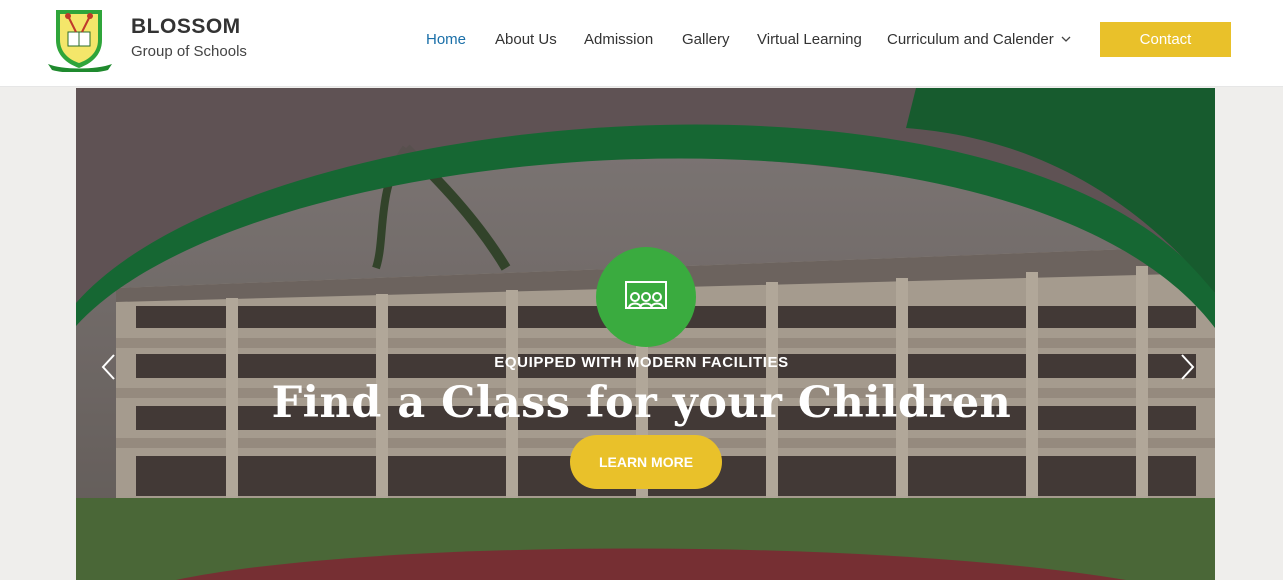 The image size is (1283, 580). I want to click on classroom-badge, so click(646, 297).